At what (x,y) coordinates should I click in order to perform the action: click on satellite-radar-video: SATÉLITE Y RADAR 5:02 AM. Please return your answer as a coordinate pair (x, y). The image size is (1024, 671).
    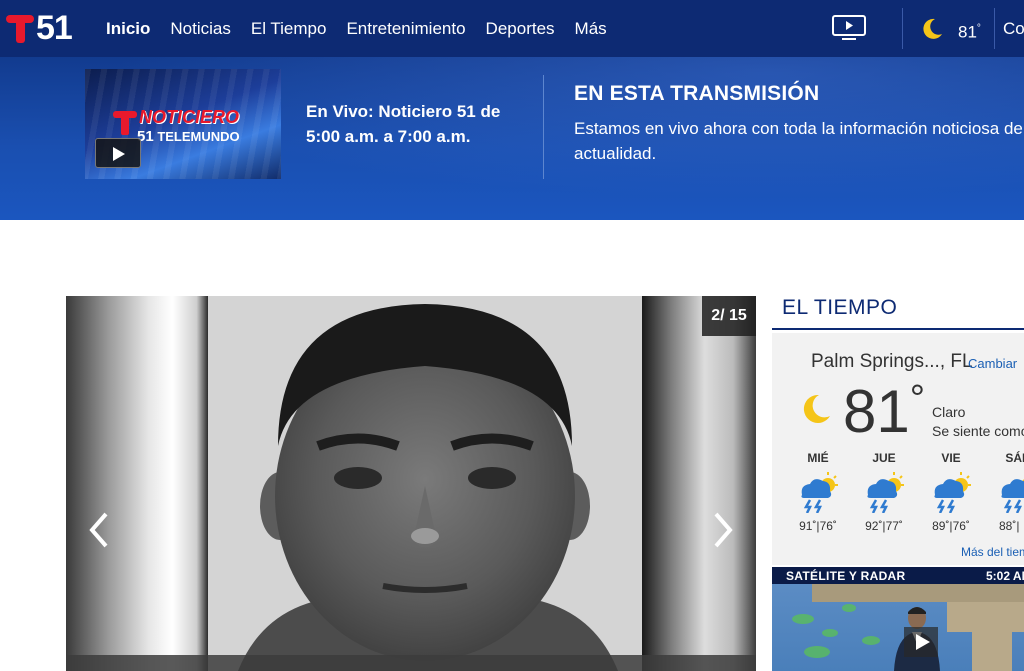
    Looking at the image, I should click on (898, 619).